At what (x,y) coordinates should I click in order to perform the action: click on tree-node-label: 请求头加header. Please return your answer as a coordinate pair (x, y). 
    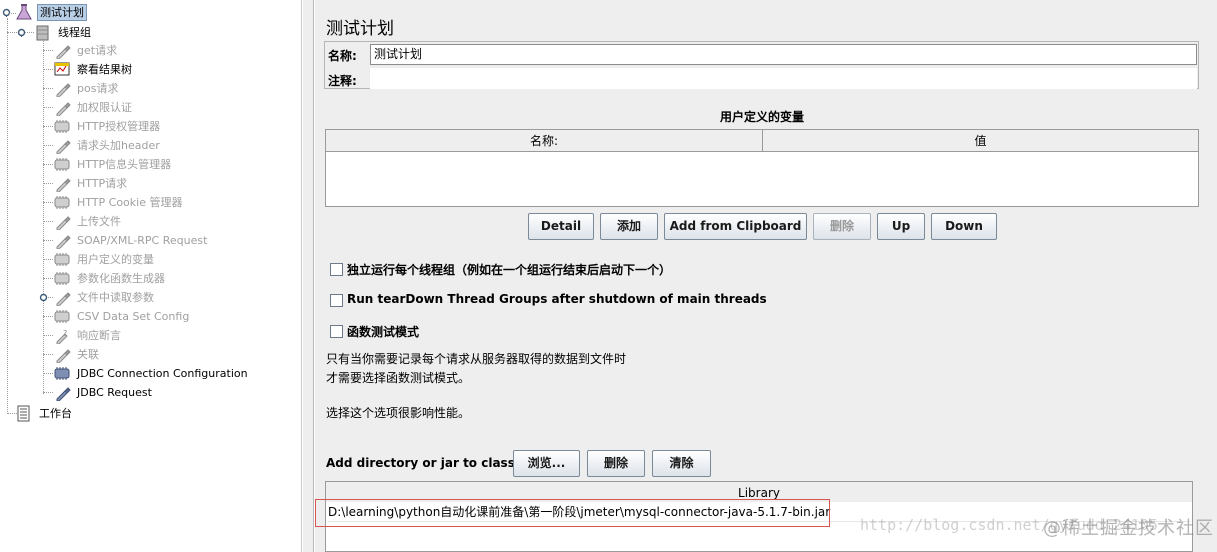
    Looking at the image, I should click on (118, 145).